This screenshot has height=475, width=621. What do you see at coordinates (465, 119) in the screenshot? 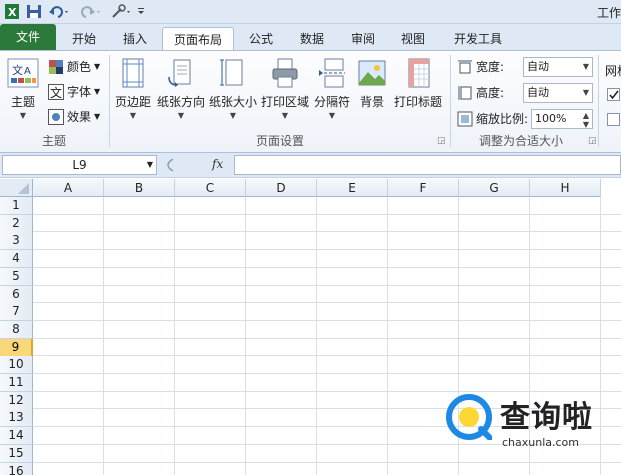
I see `scale-icon` at bounding box center [465, 119].